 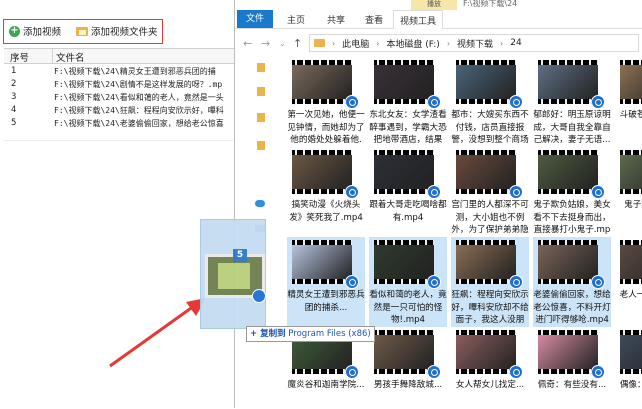 I want to click on add-video-folder-label: 添加视频文件夹, so click(x=124, y=32).